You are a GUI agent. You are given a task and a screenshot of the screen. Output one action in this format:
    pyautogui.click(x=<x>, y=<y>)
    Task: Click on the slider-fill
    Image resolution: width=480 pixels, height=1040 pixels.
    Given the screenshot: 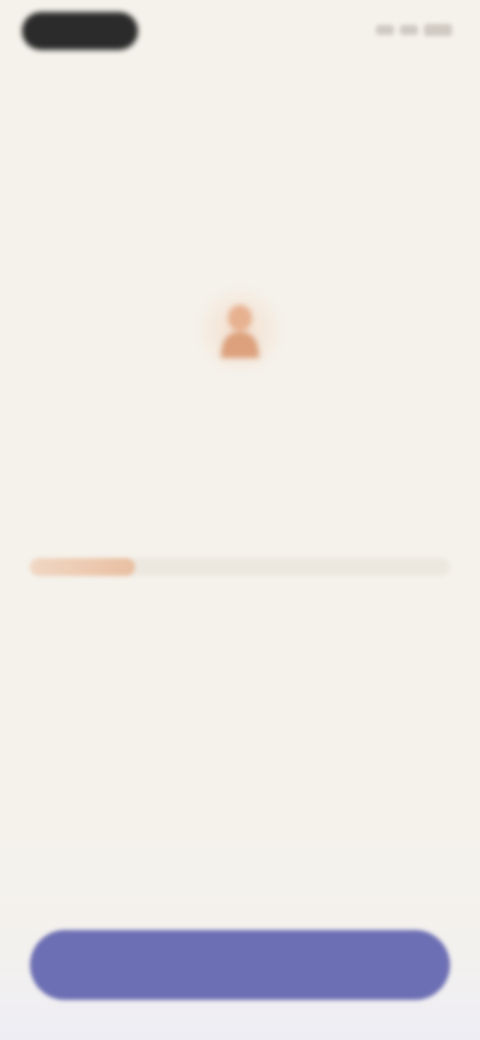 What is the action you would take?
    pyautogui.click(x=82, y=567)
    